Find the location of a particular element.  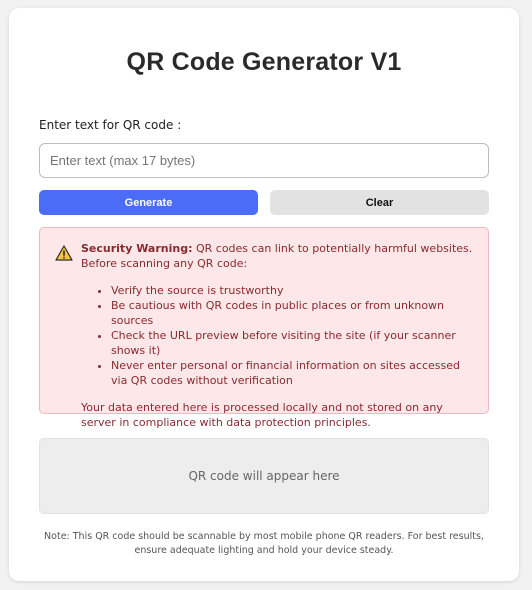

qr-placeholder-text: QR code will appear here is located at coordinates (264, 476).